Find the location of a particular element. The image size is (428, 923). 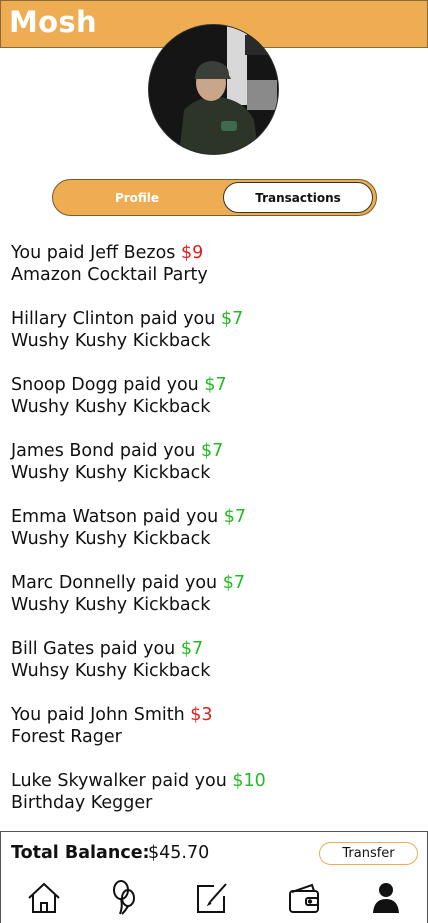

transfer-button: Transfer is located at coordinates (368, 853).